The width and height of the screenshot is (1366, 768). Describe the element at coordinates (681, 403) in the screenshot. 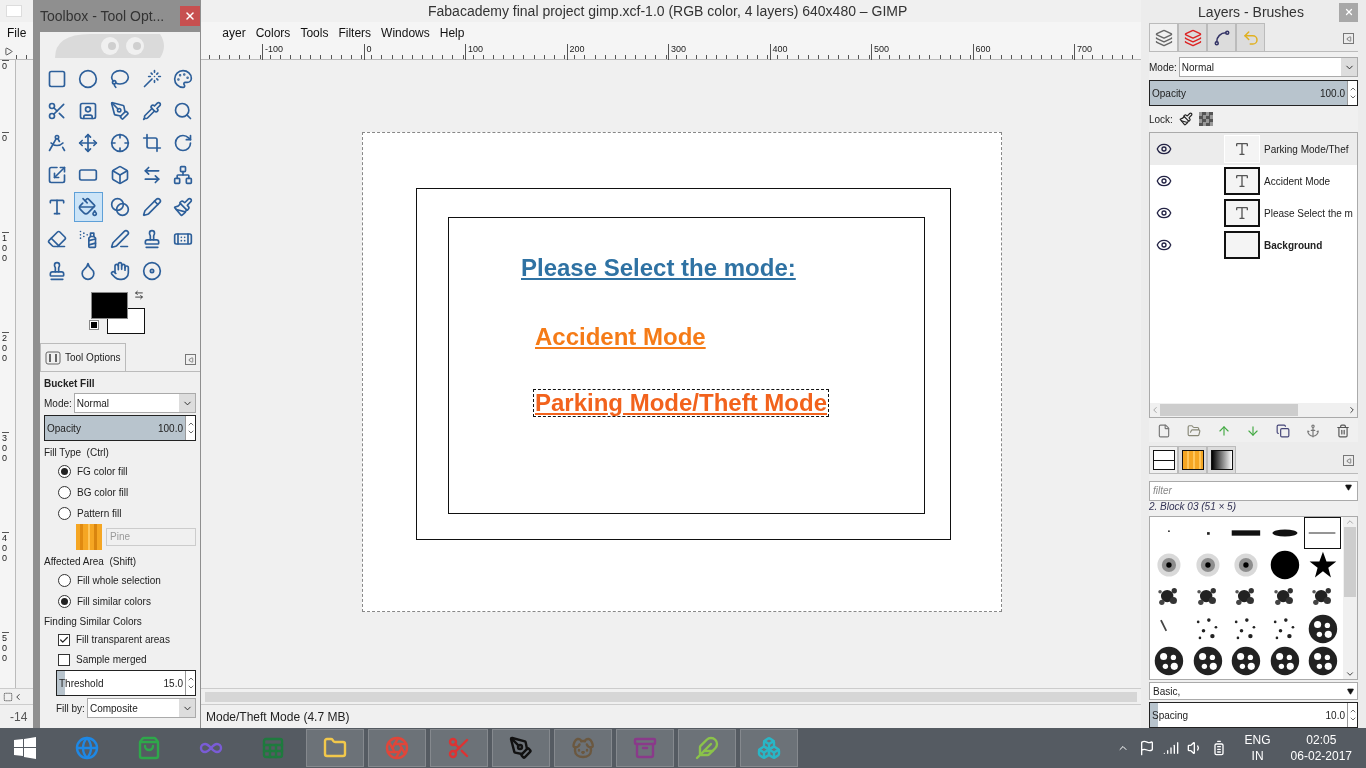

I see `mode-option: Parking Mode/Theft Mode` at that location.